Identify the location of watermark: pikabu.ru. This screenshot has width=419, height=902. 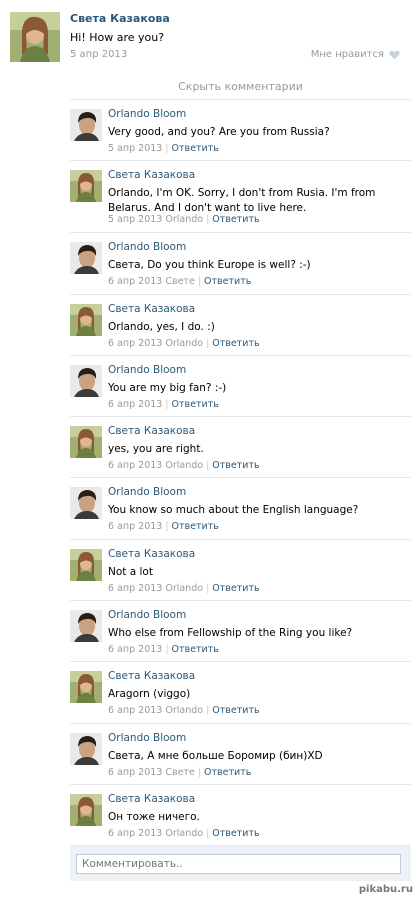
(385, 889).